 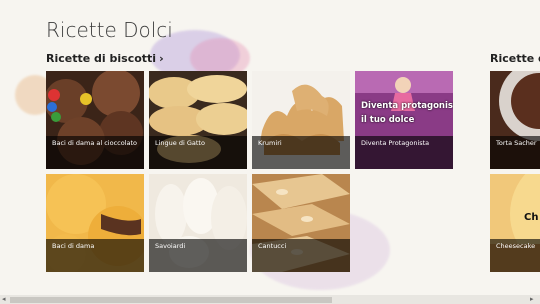 I want to click on recipe-tile-cheesecake: Ch Cheesecake, so click(x=515, y=223).